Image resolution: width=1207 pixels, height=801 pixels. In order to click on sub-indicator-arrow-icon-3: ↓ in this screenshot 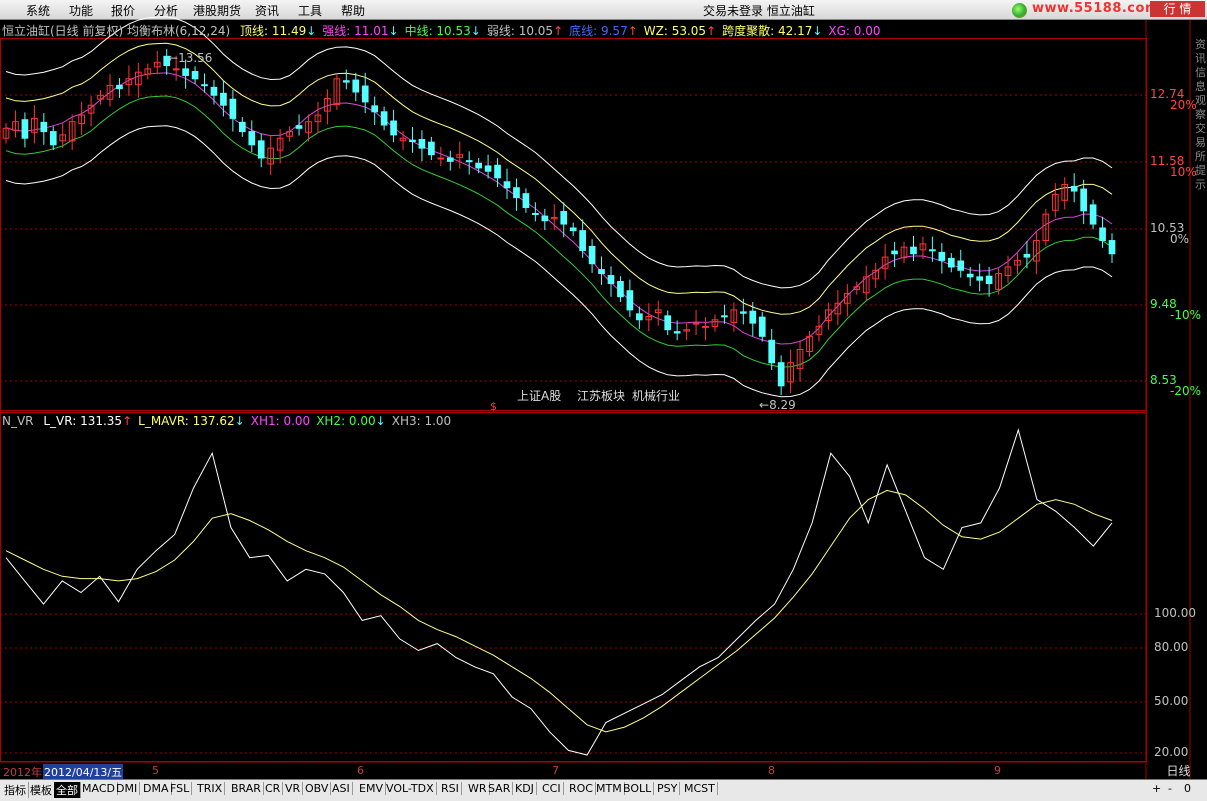, I will do `click(380, 421)`.